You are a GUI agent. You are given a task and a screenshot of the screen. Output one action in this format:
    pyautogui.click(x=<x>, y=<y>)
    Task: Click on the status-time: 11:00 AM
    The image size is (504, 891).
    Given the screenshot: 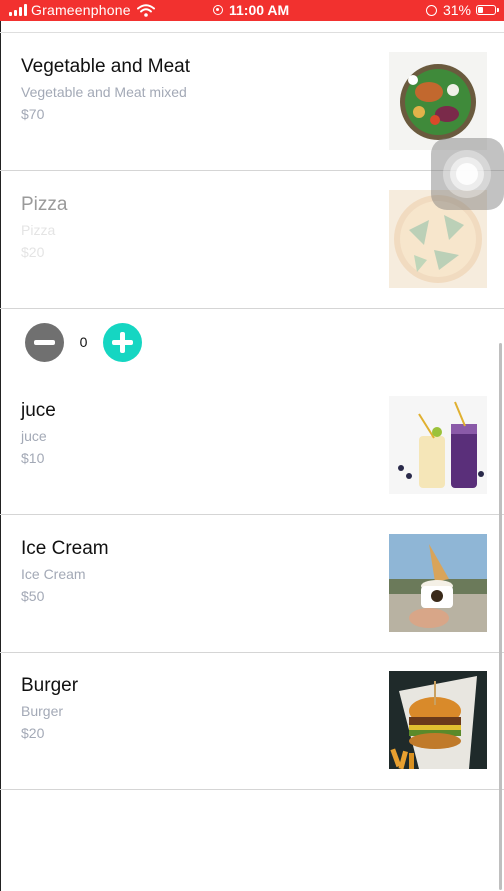 What is the action you would take?
    pyautogui.click(x=259, y=10)
    